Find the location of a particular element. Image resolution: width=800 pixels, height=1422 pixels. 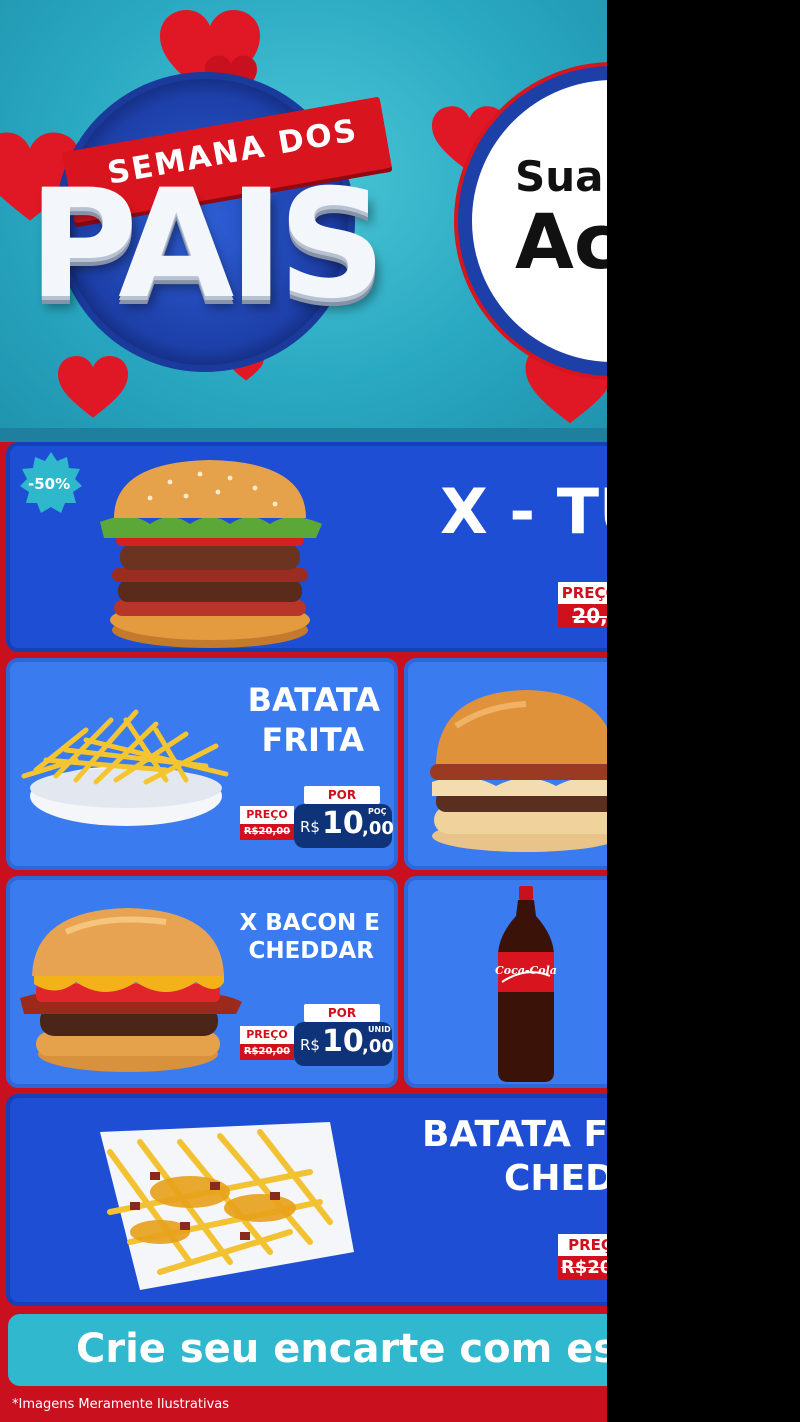

product-title-line2: CHED is located at coordinates (555, 1178).